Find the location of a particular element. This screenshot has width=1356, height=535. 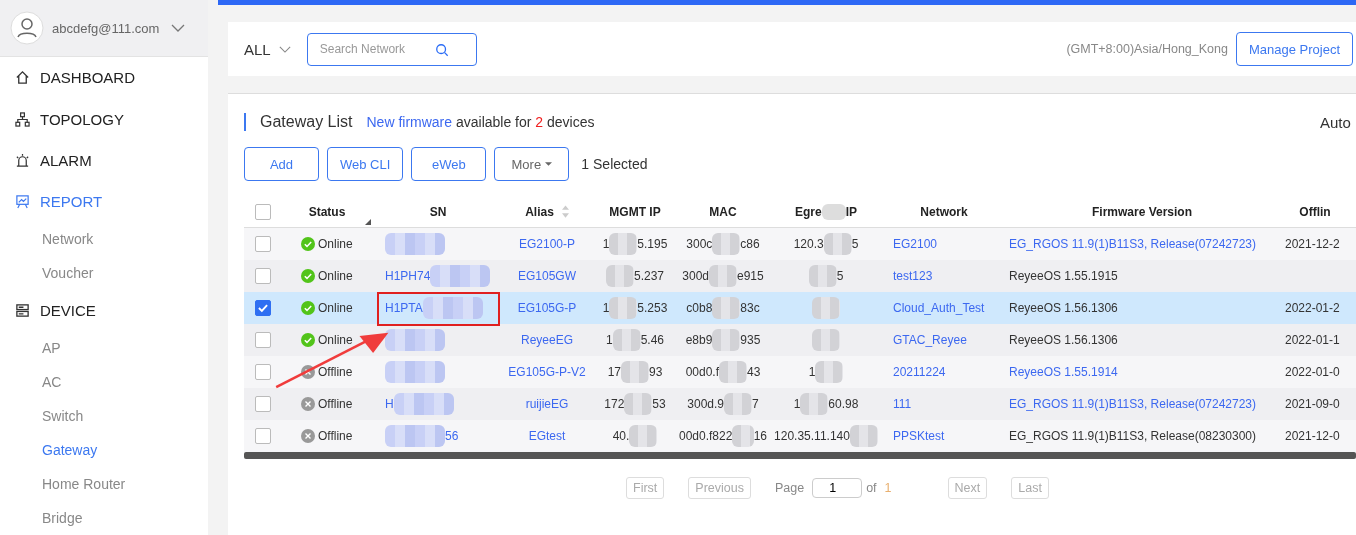

alias-link: EG105G-P is located at coordinates (547, 308).